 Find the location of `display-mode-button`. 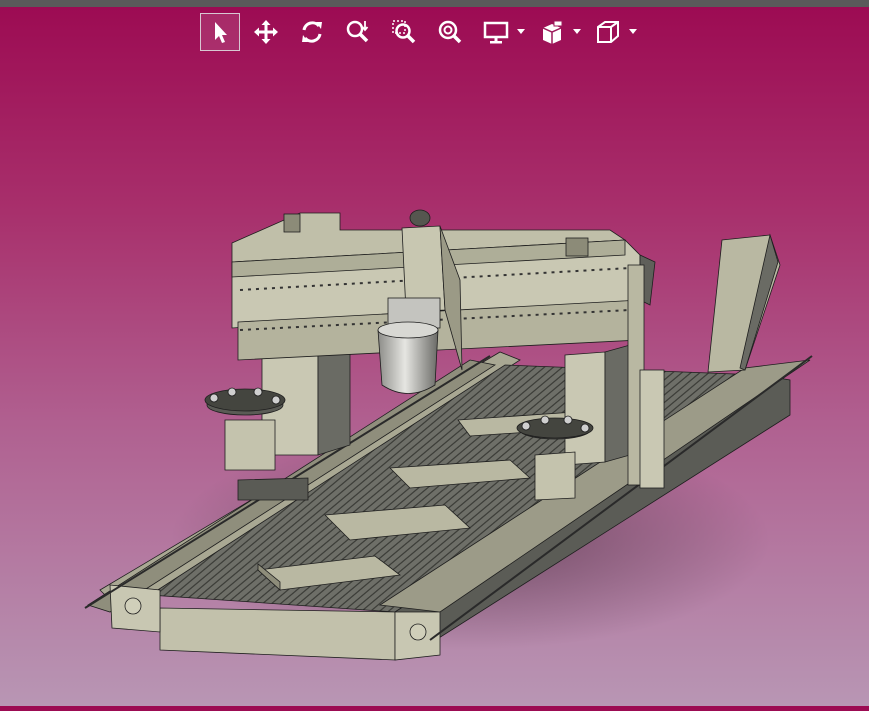

display-mode-button is located at coordinates (496, 32).